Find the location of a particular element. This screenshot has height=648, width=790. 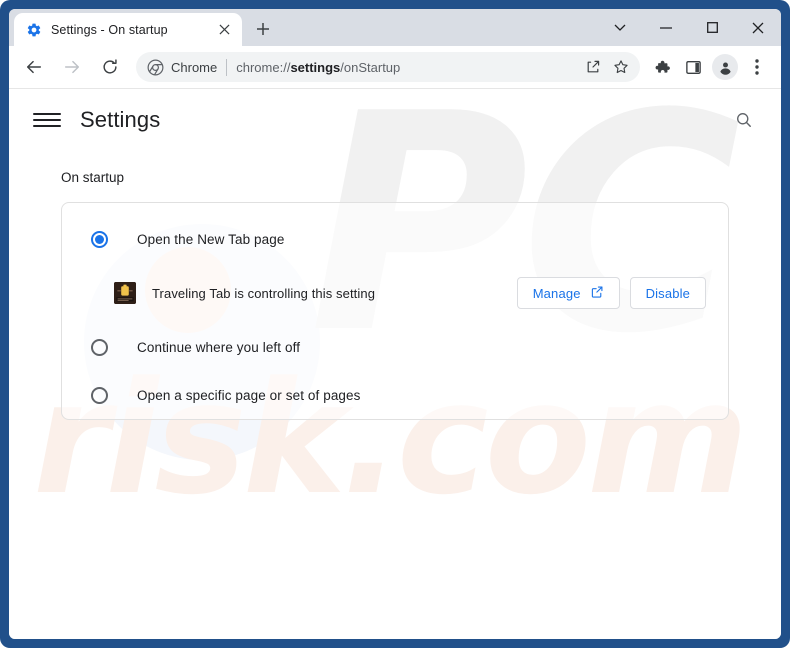

radio-label: Open the New Tab page is located at coordinates (211, 239).